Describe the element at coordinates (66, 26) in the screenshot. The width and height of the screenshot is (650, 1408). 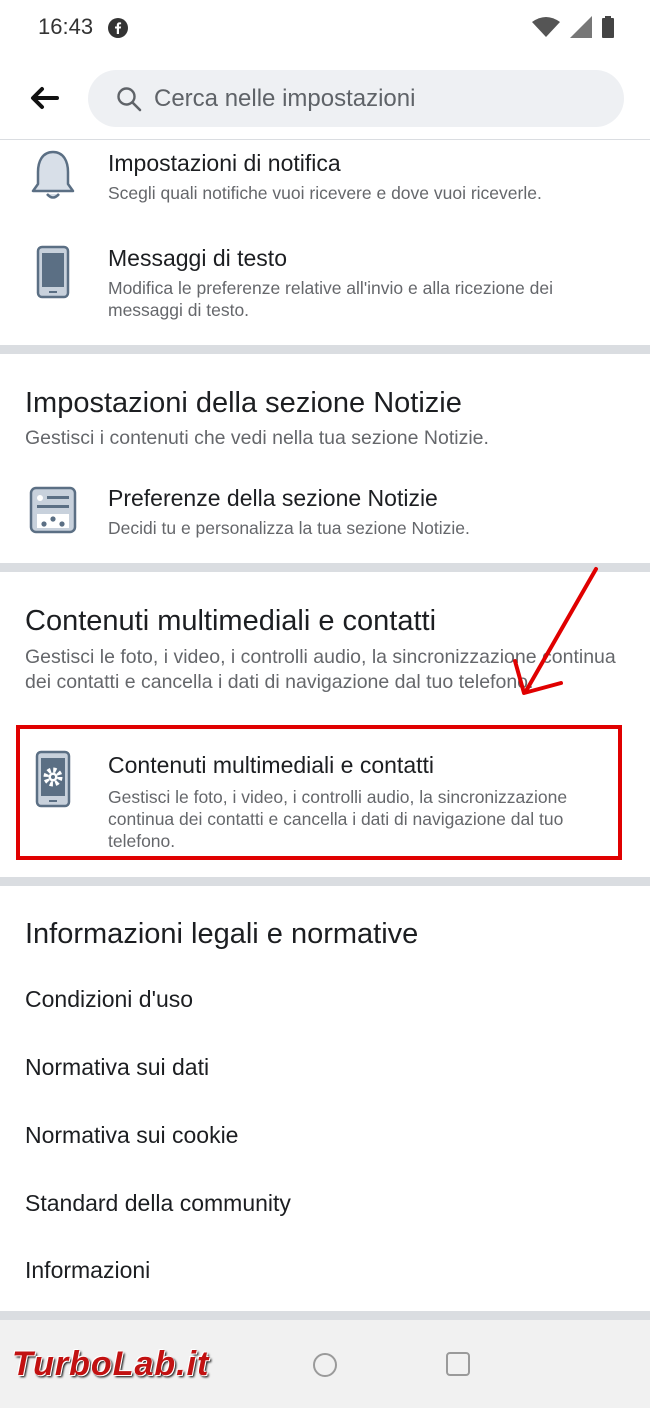
I see `status-time: 16:43` at that location.